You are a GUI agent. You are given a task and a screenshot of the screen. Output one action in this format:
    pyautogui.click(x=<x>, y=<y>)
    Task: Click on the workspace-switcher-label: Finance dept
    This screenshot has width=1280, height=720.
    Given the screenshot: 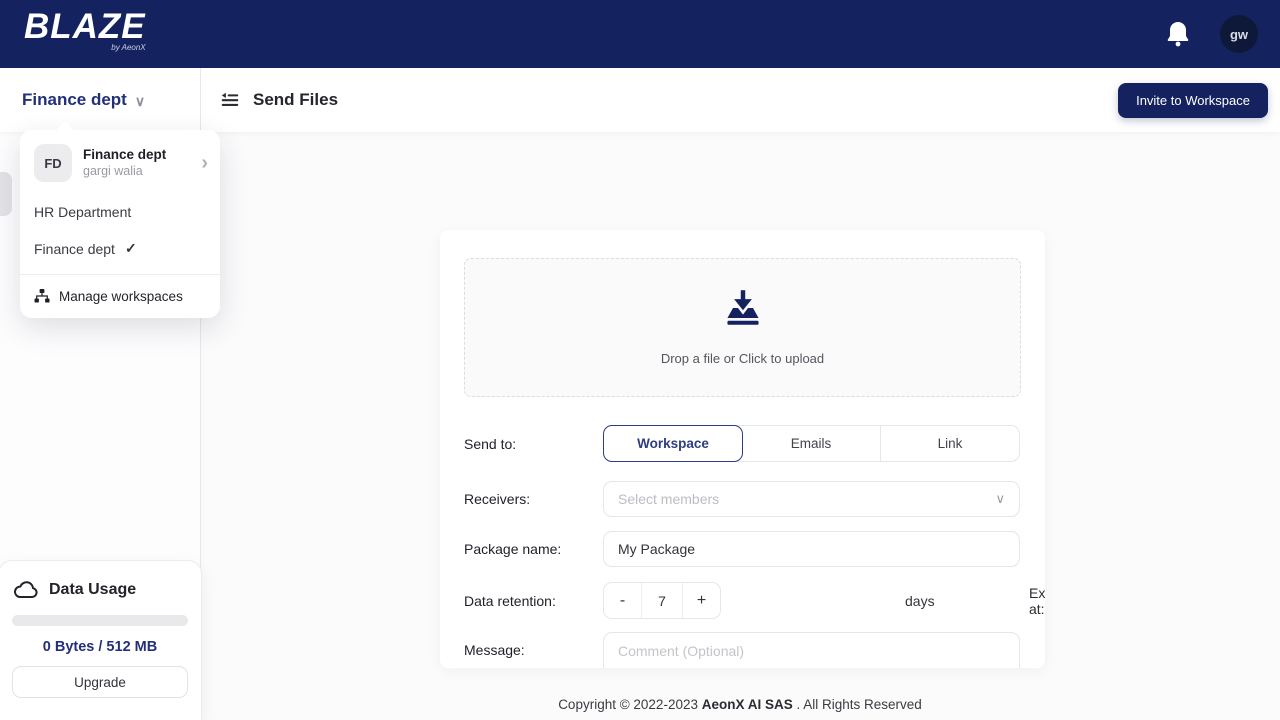 What is the action you would take?
    pyautogui.click(x=74, y=99)
    